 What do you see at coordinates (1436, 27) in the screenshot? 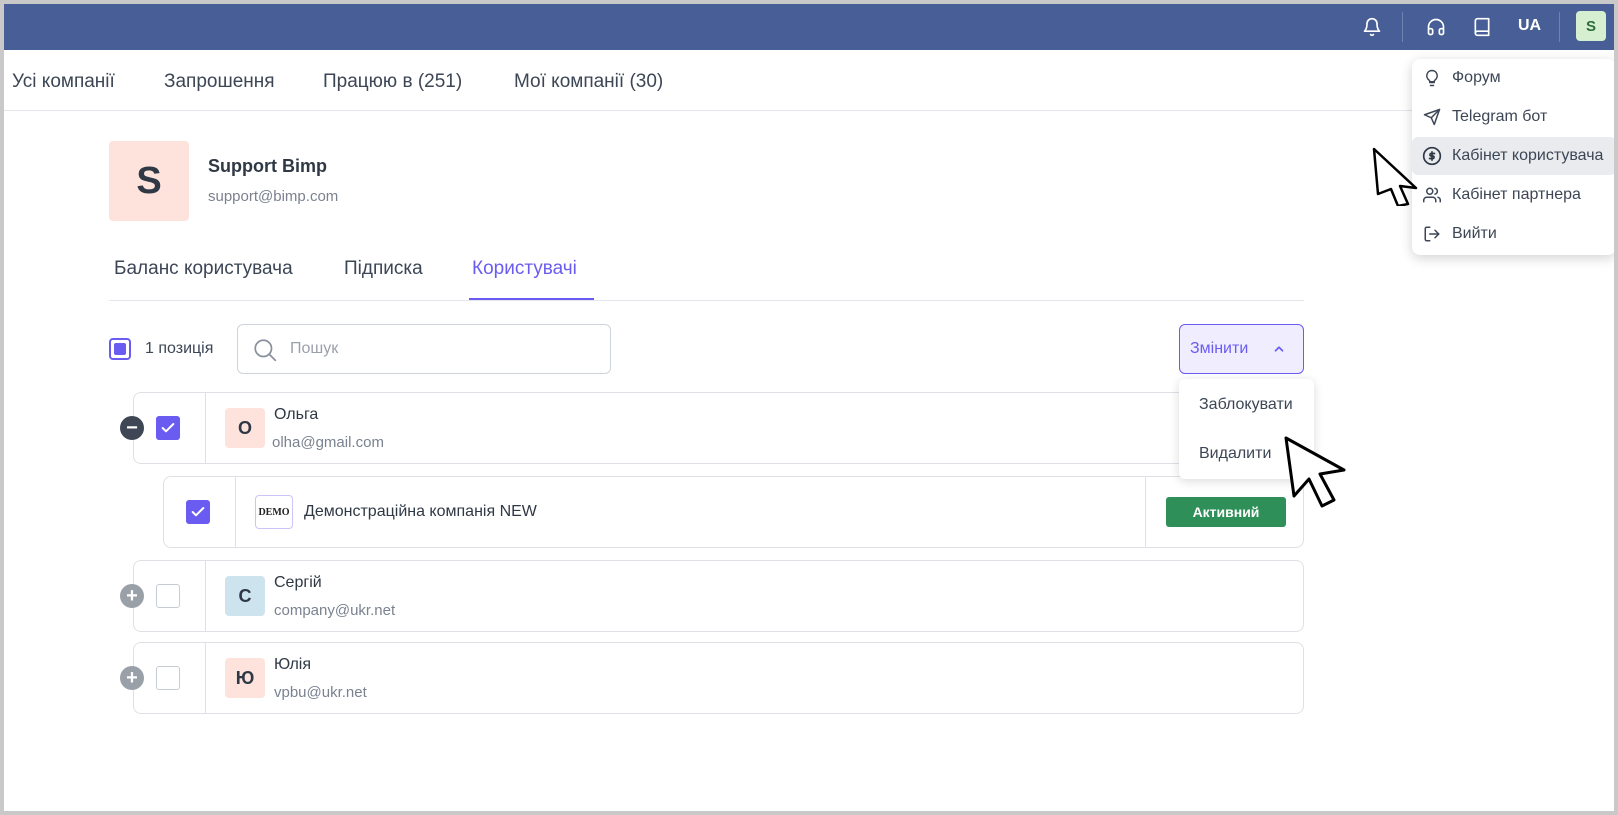
I see `headset-icon` at bounding box center [1436, 27].